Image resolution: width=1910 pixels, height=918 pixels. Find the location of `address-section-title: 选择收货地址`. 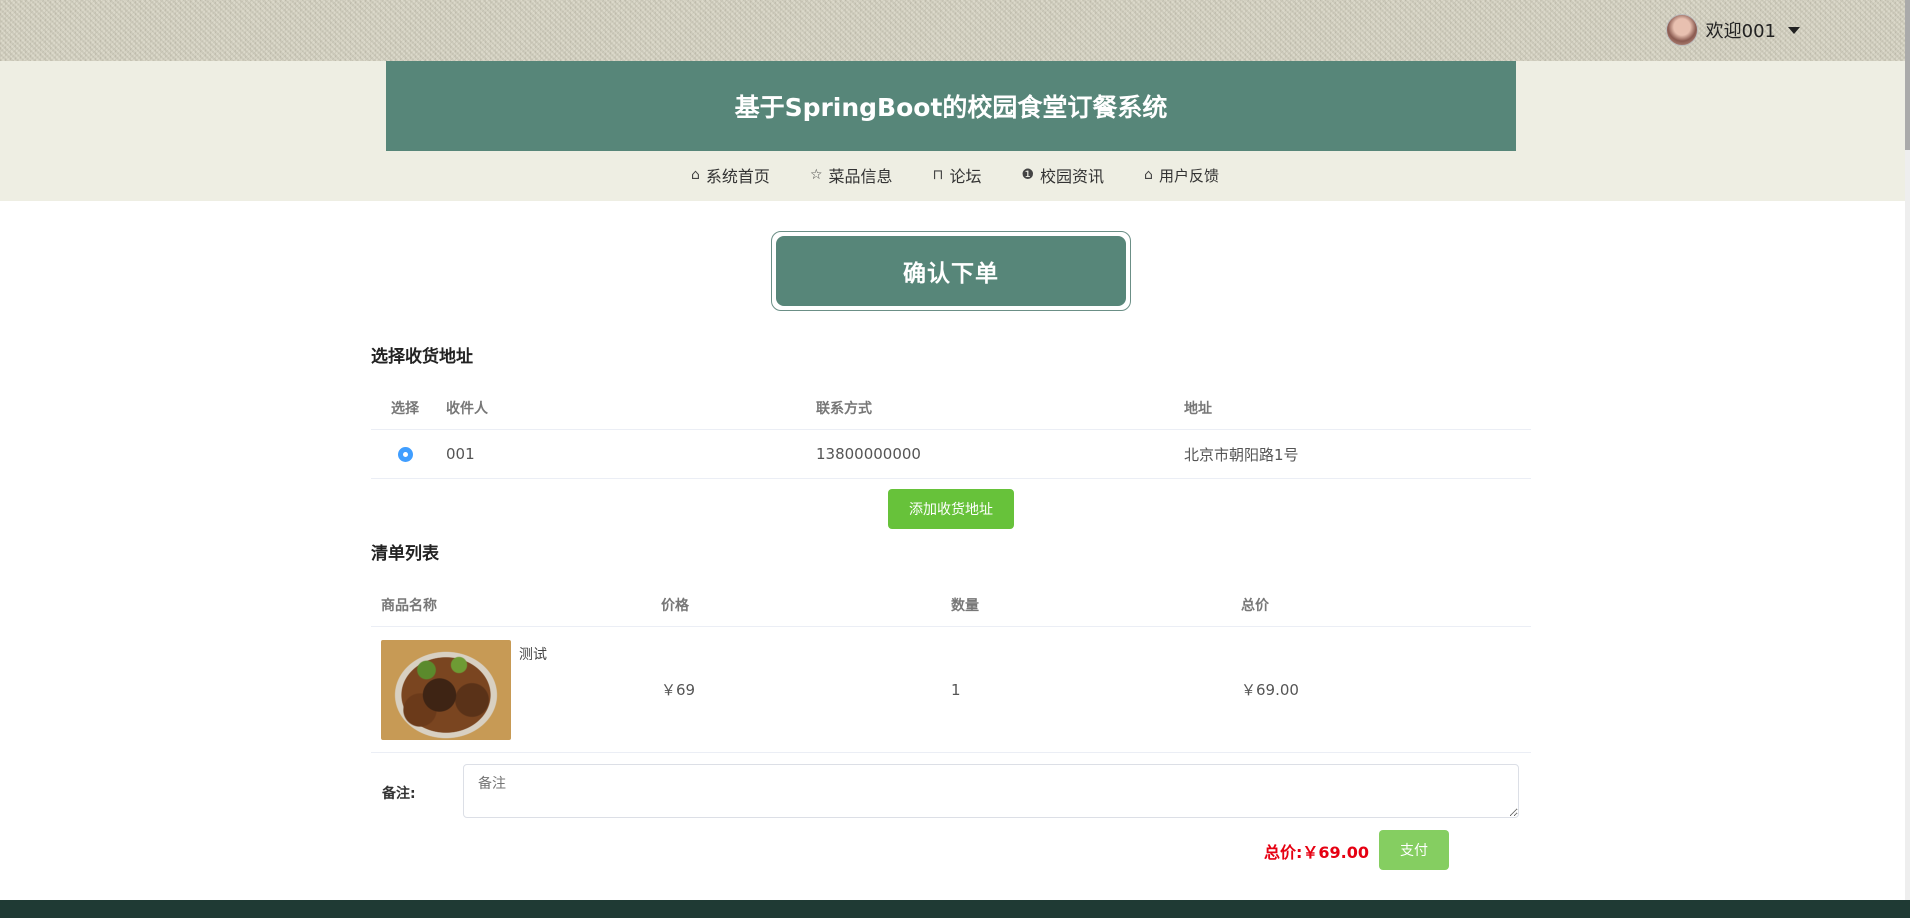

address-section-title: 选择收货地址 is located at coordinates (422, 357).